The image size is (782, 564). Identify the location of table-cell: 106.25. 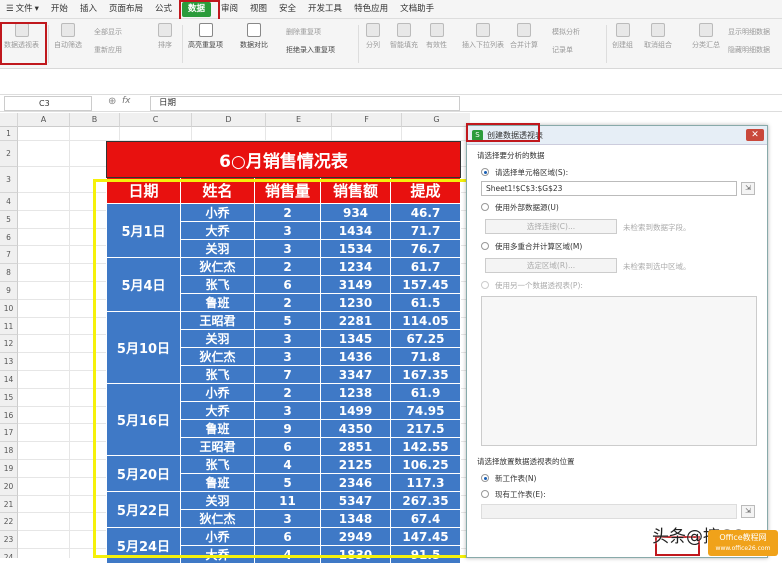
(425, 464).